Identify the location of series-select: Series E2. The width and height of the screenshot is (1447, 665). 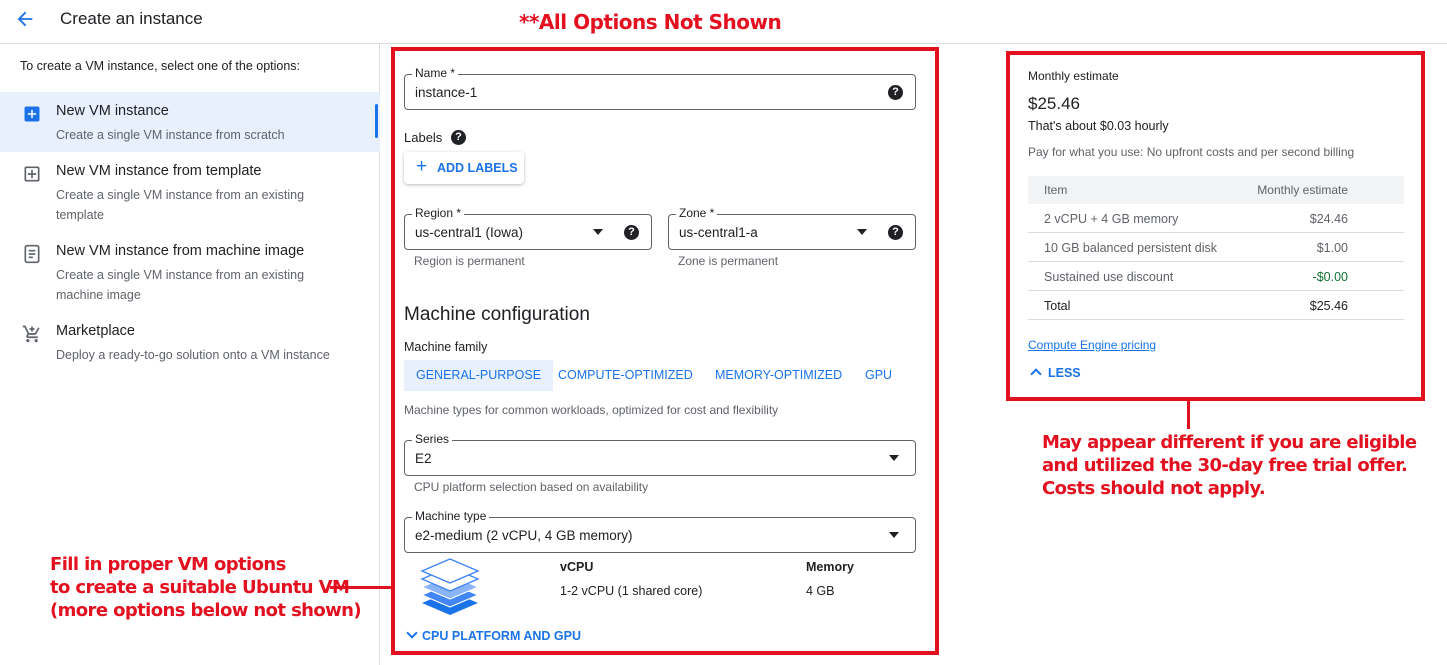
(660, 454).